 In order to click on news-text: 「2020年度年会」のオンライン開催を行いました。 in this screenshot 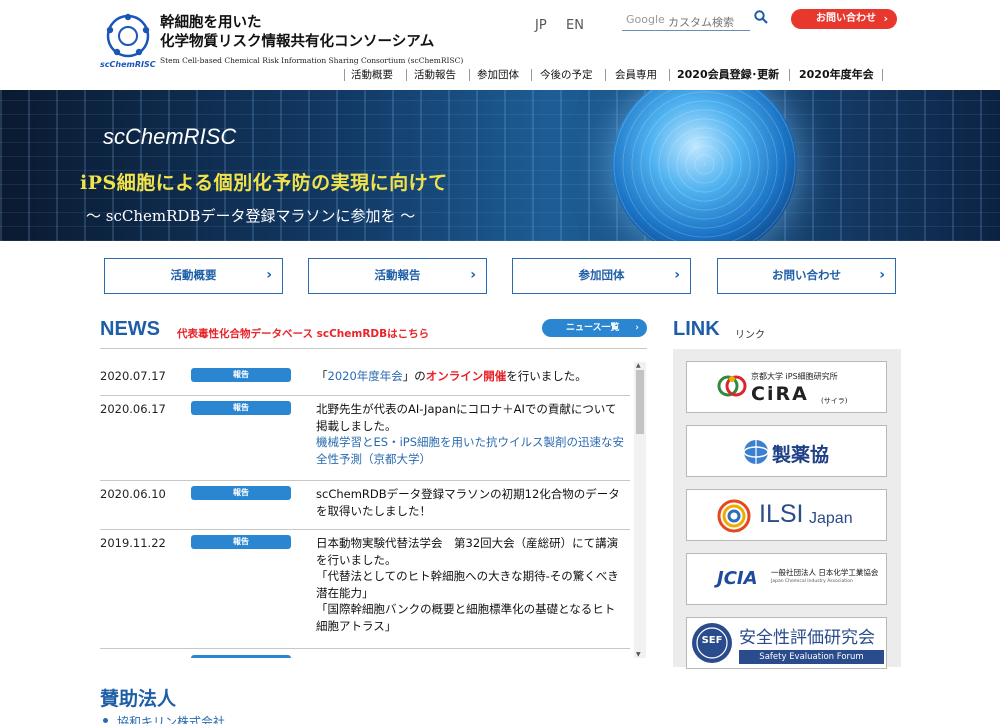, I will do `click(471, 376)`.